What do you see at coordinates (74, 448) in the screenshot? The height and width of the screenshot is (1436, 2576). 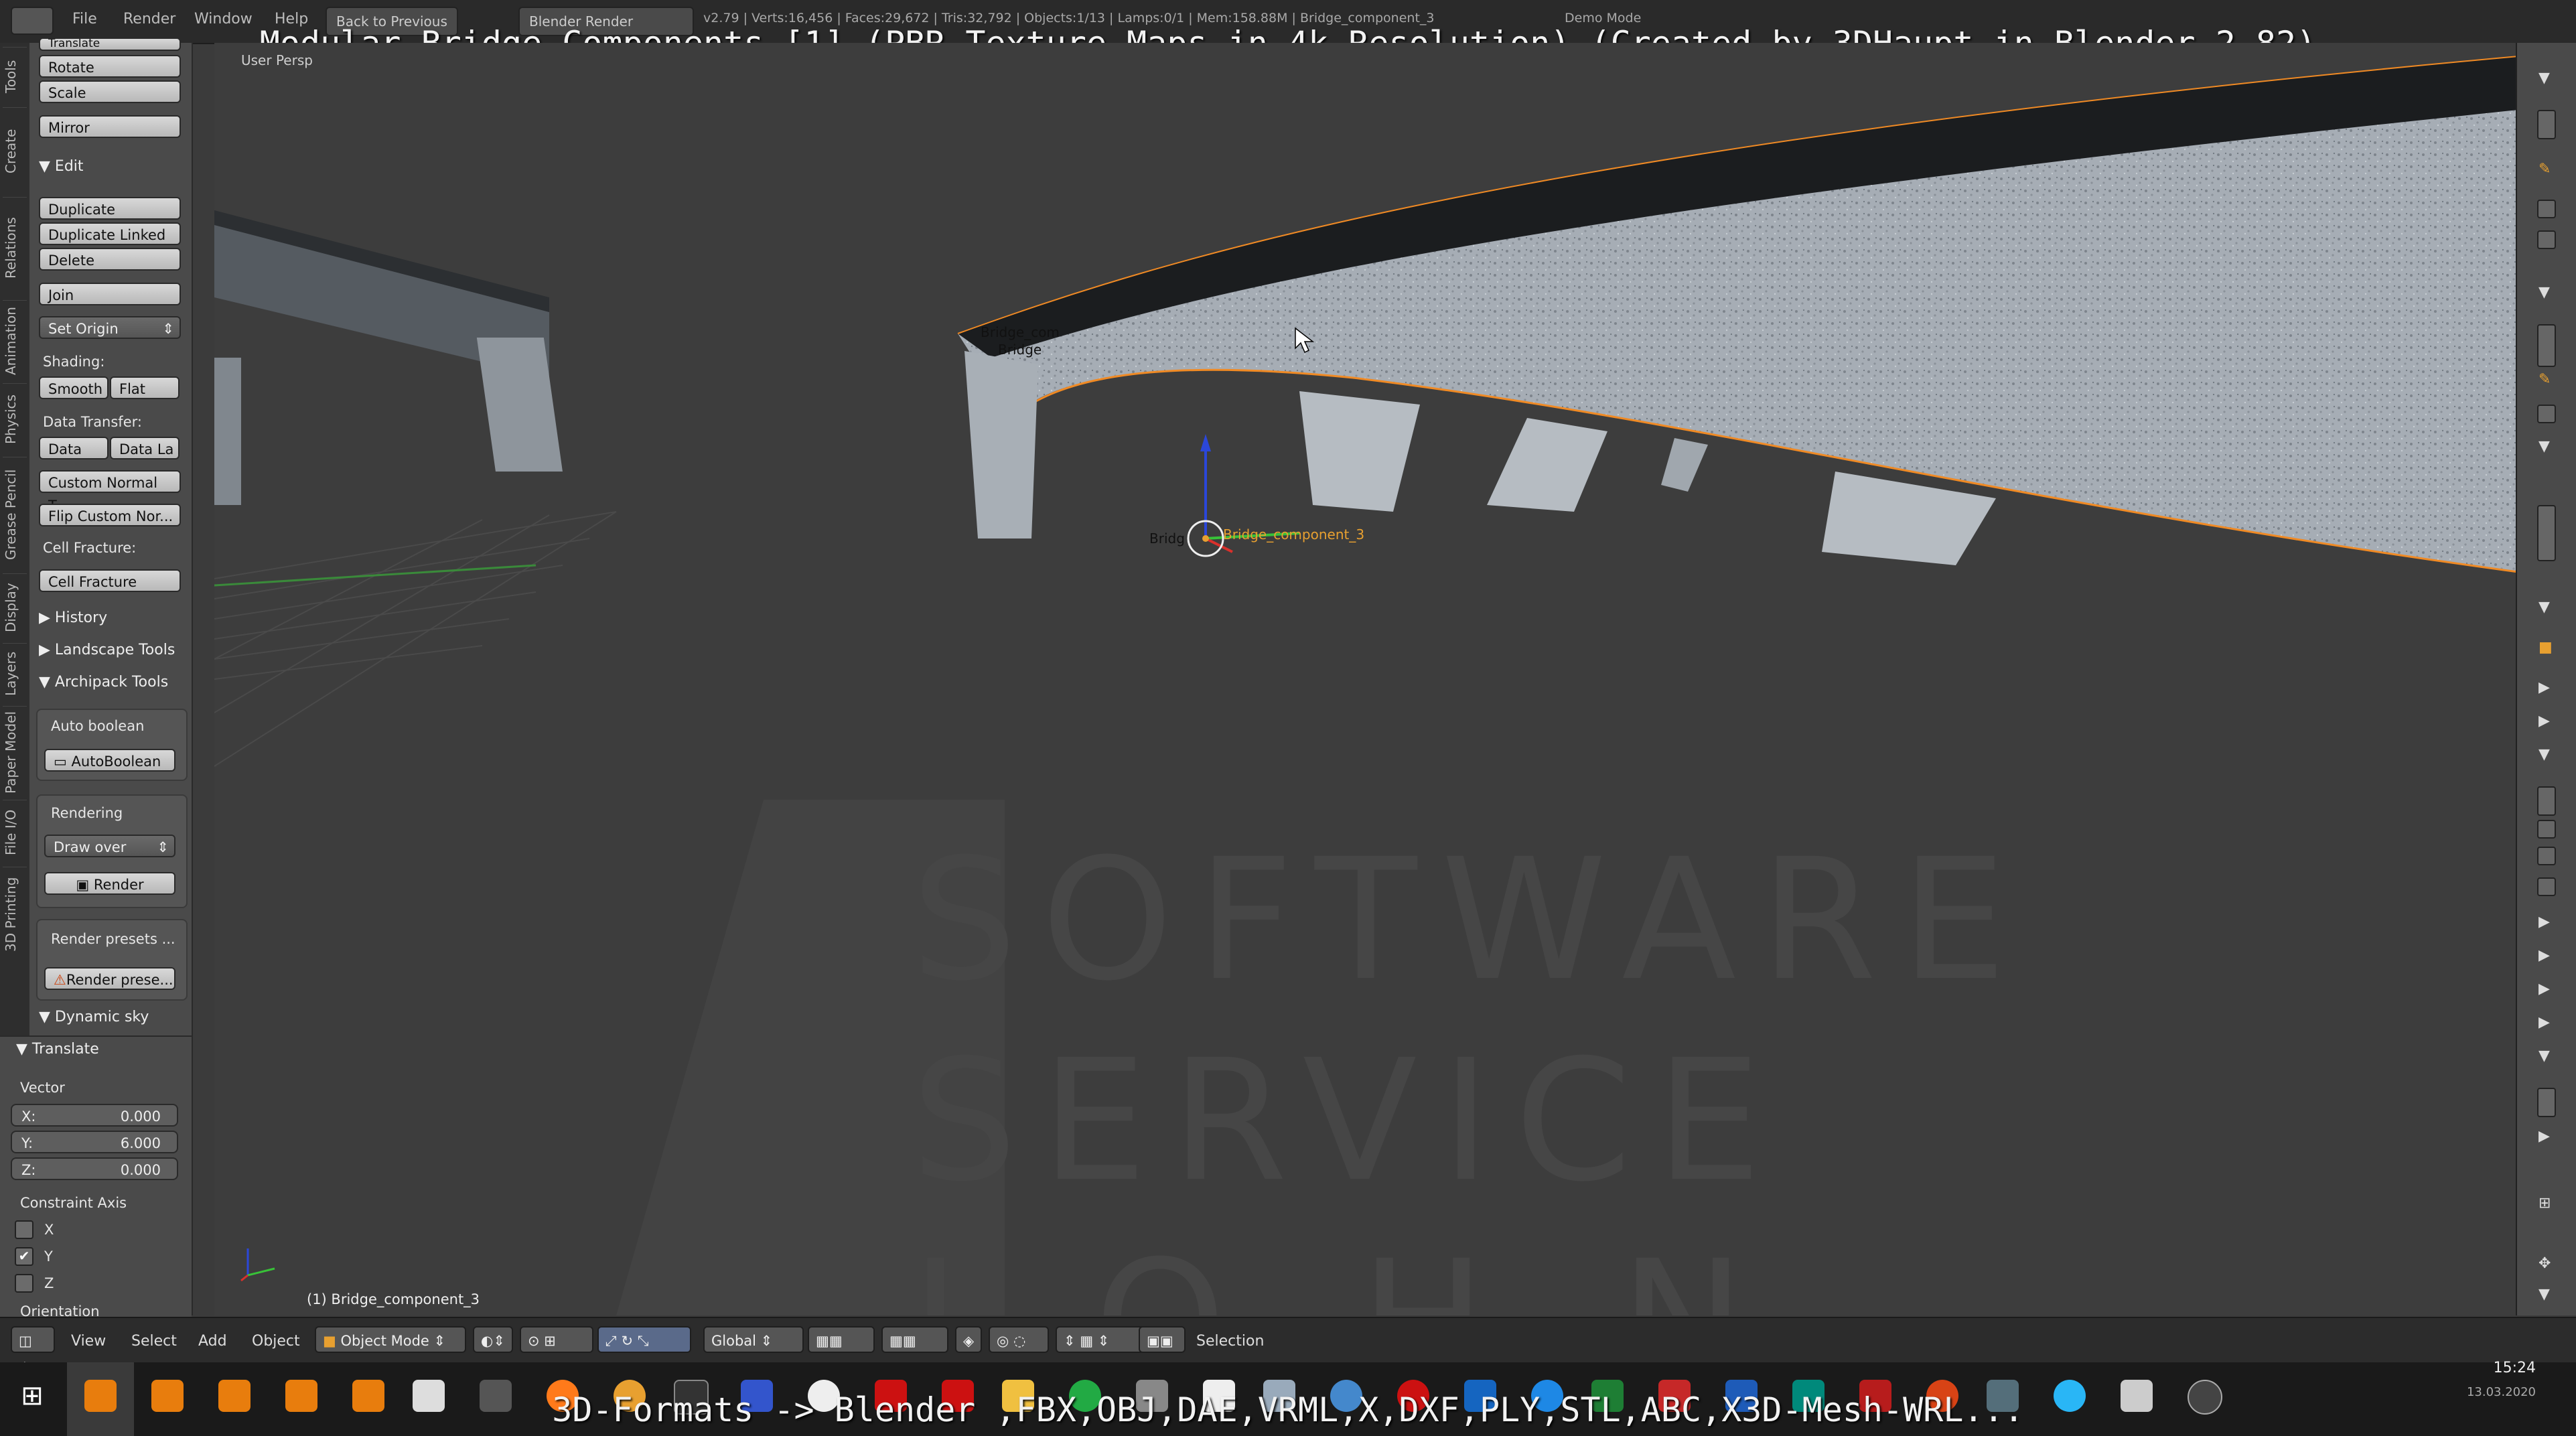 I see `data-transfer-button: Data` at bounding box center [74, 448].